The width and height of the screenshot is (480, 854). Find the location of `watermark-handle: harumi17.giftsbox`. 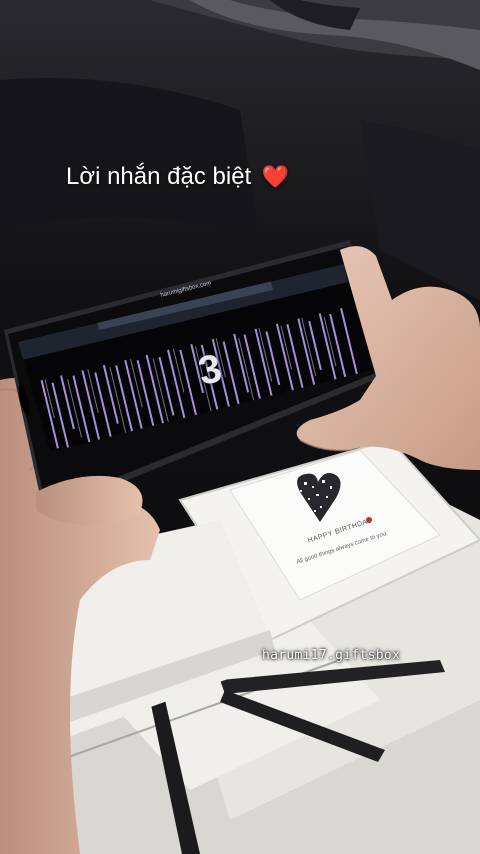

watermark-handle: harumi17.giftsbox is located at coordinates (331, 655).